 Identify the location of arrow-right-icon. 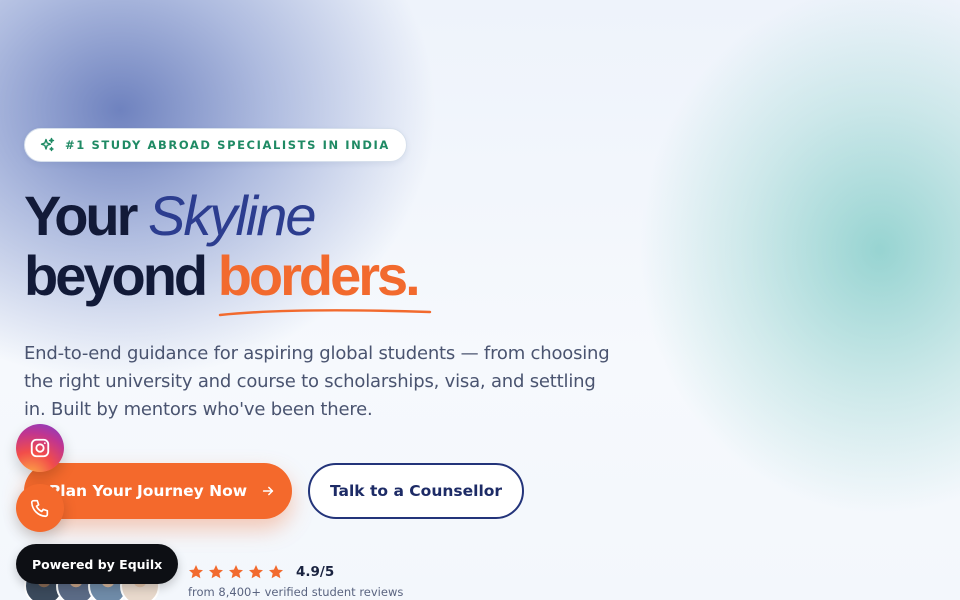
(268, 491).